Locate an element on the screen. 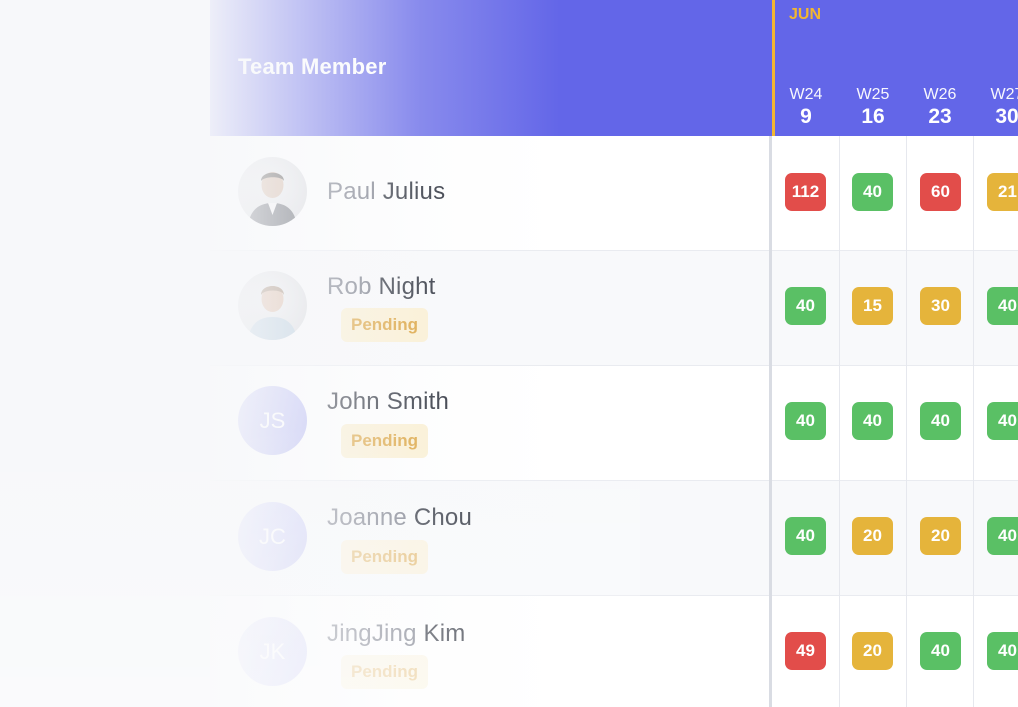 The height and width of the screenshot is (707, 1018). table-row: Paul Julius 112 40 60 21 is located at coordinates (614, 193).